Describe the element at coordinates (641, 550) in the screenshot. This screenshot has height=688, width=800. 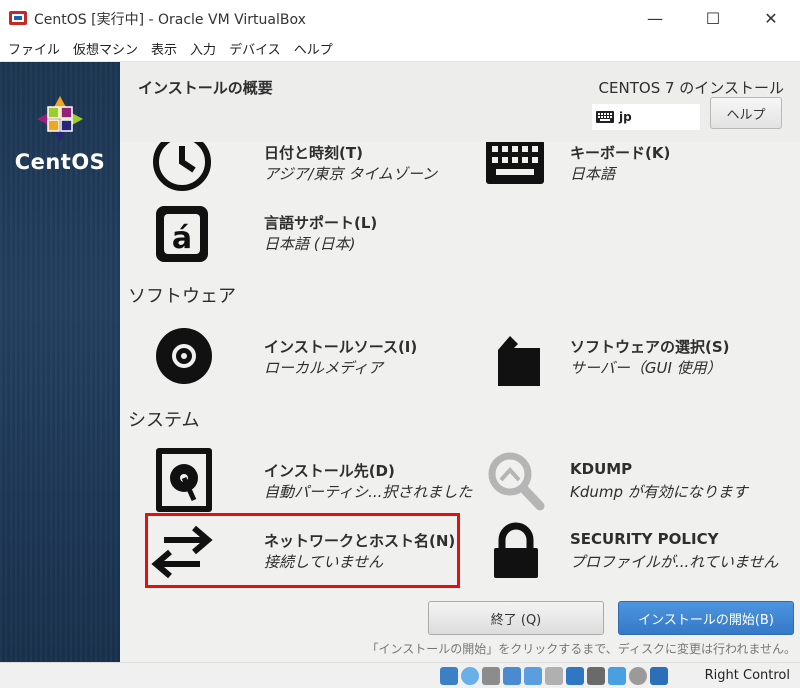
I see `spoke-security-policy: SECURITY POLICY プロファイルが...れていません` at that location.